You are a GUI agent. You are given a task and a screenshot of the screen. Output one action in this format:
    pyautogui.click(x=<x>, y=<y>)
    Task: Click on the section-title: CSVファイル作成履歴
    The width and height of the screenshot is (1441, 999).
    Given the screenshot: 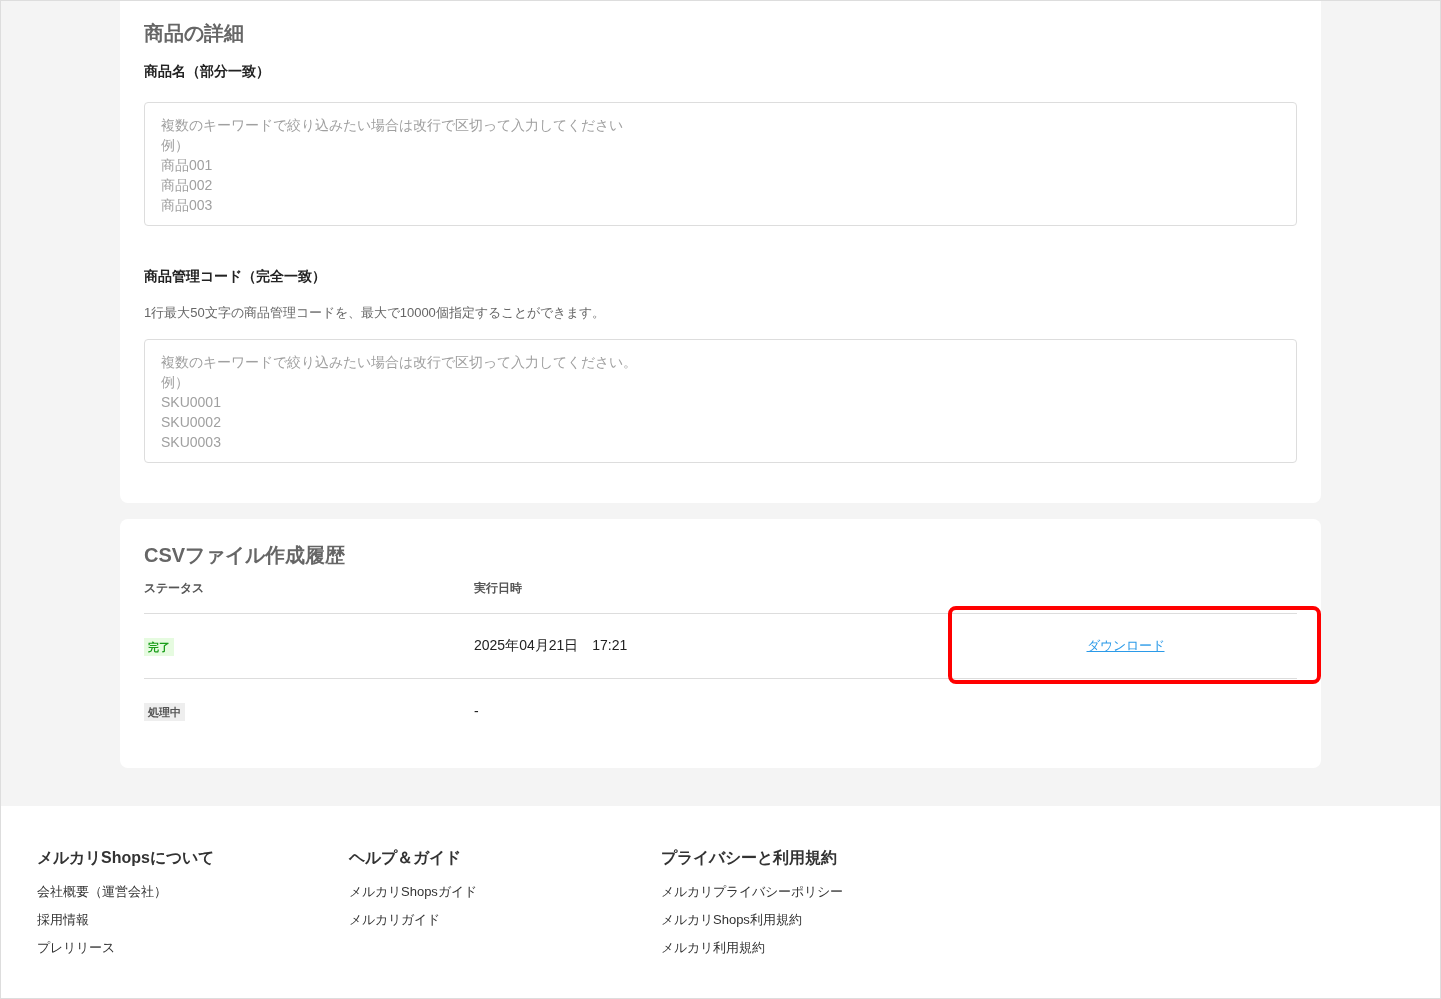 What is the action you would take?
    pyautogui.click(x=245, y=554)
    